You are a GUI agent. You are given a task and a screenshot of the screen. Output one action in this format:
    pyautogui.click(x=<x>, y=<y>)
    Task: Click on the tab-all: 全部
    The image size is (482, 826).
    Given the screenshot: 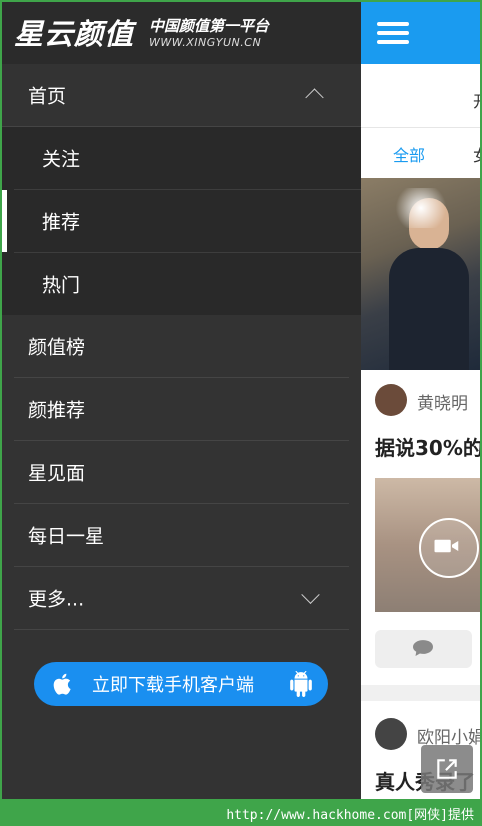 What is the action you would take?
    pyautogui.click(x=409, y=154)
    